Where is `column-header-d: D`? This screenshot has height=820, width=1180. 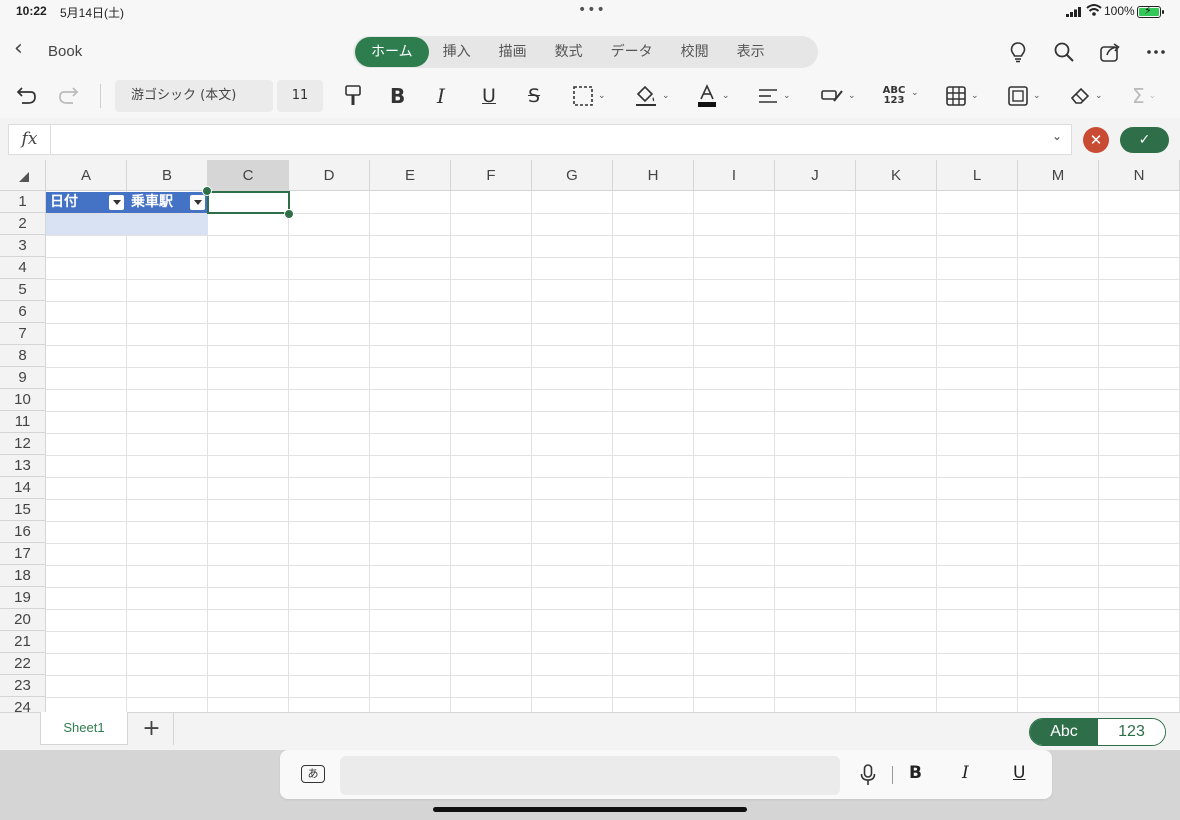 column-header-d: D is located at coordinates (329, 175).